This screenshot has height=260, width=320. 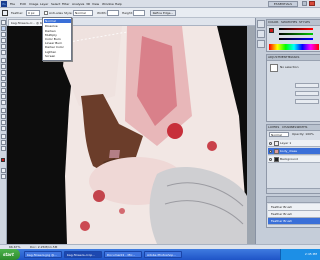 What do you see at coordinates (33, 4) in the screenshot?
I see `menu-image: Image` at bounding box center [33, 4].